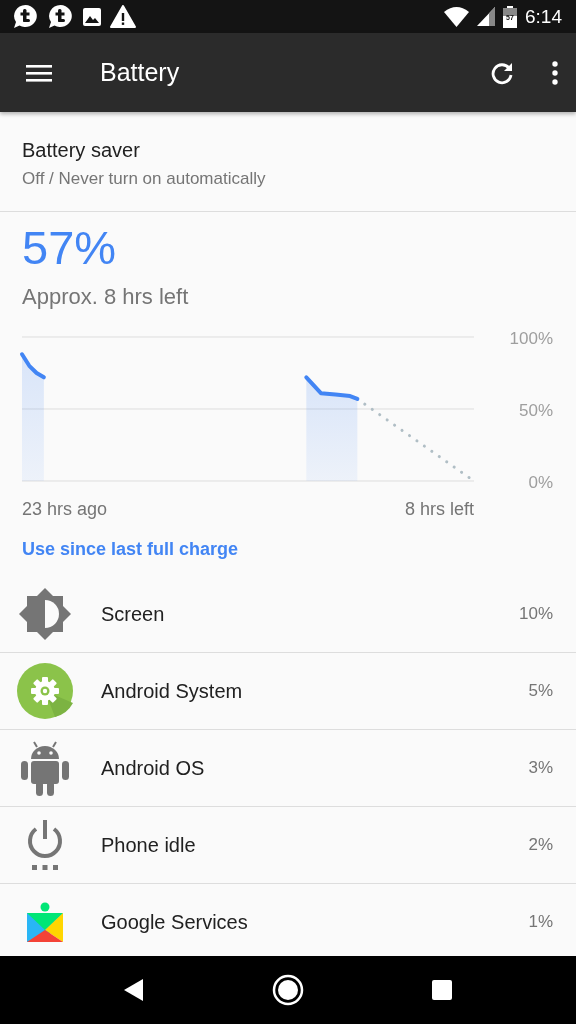 This screenshot has width=576, height=1024. What do you see at coordinates (315, 768) in the screenshot?
I see `app-name: Android OS` at bounding box center [315, 768].